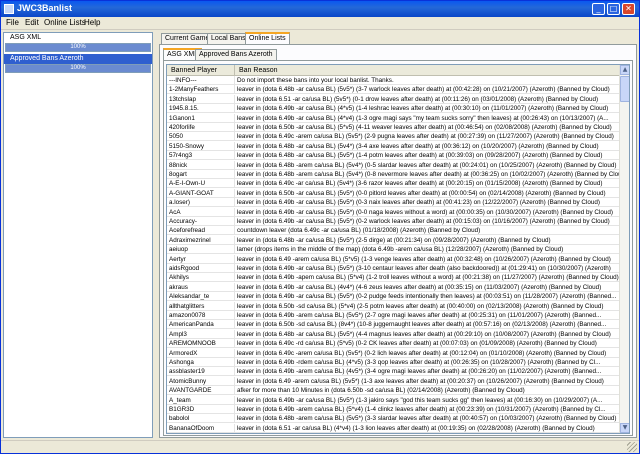 The height and width of the screenshot is (454, 640). I want to click on banned-player-cell: AmericanPanda, so click(201, 325).